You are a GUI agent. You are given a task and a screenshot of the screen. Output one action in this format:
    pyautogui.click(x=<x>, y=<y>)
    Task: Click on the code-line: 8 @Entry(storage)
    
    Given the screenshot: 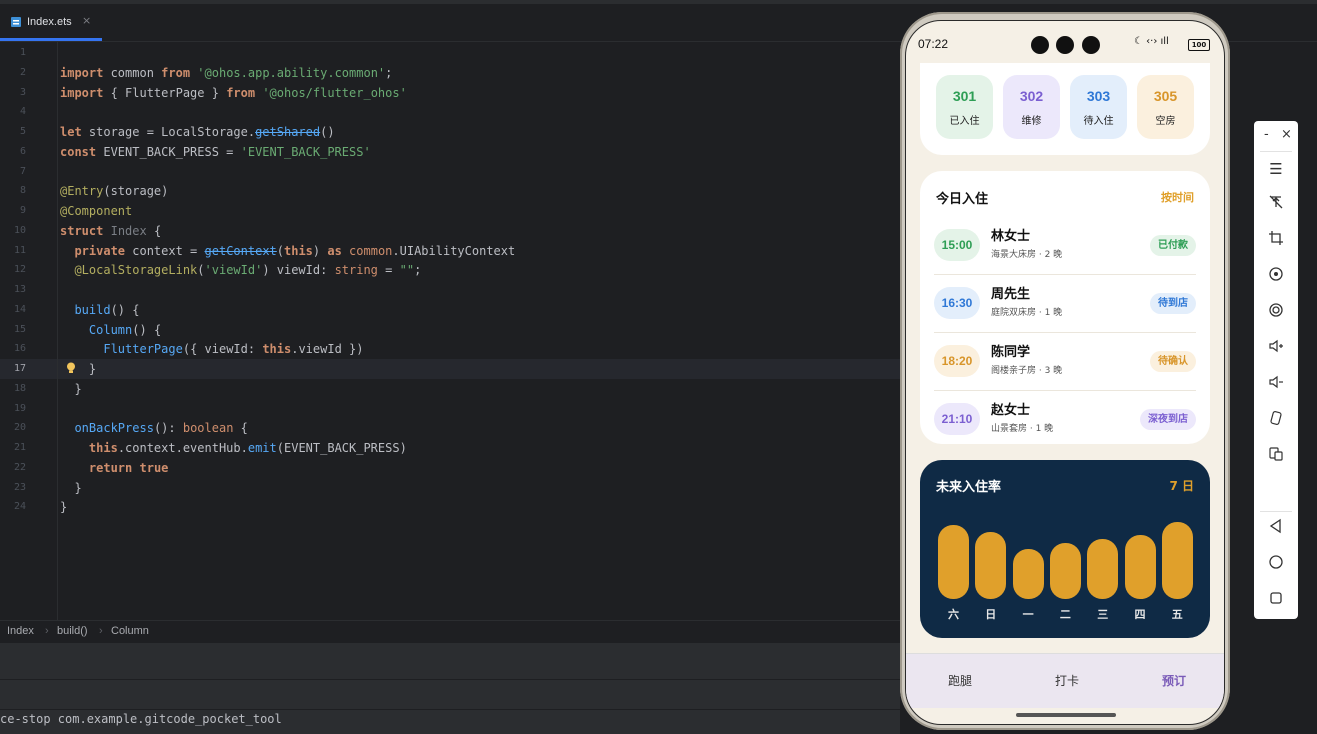 What is the action you would take?
    pyautogui.click(x=450, y=191)
    